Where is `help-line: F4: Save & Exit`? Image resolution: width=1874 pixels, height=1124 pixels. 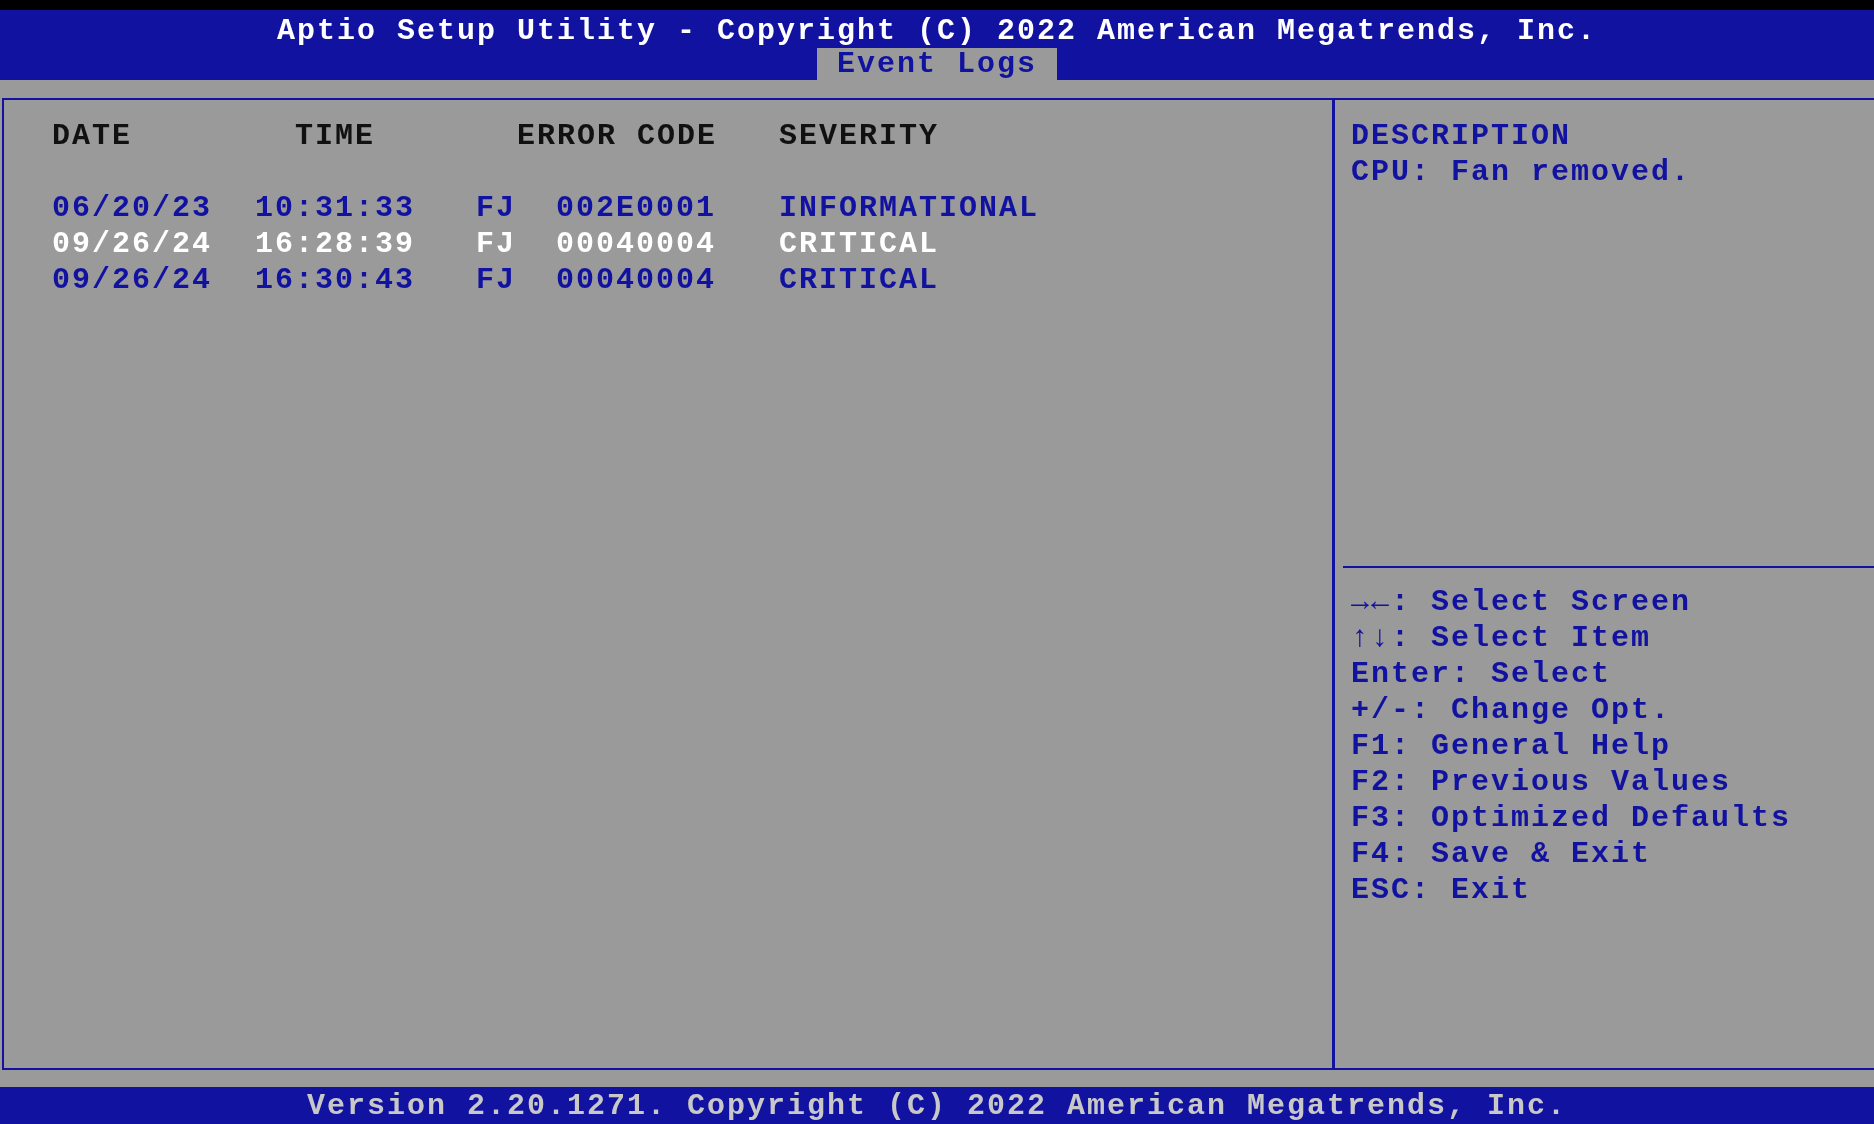
help-line: F4: Save & Exit is located at coordinates (1501, 854).